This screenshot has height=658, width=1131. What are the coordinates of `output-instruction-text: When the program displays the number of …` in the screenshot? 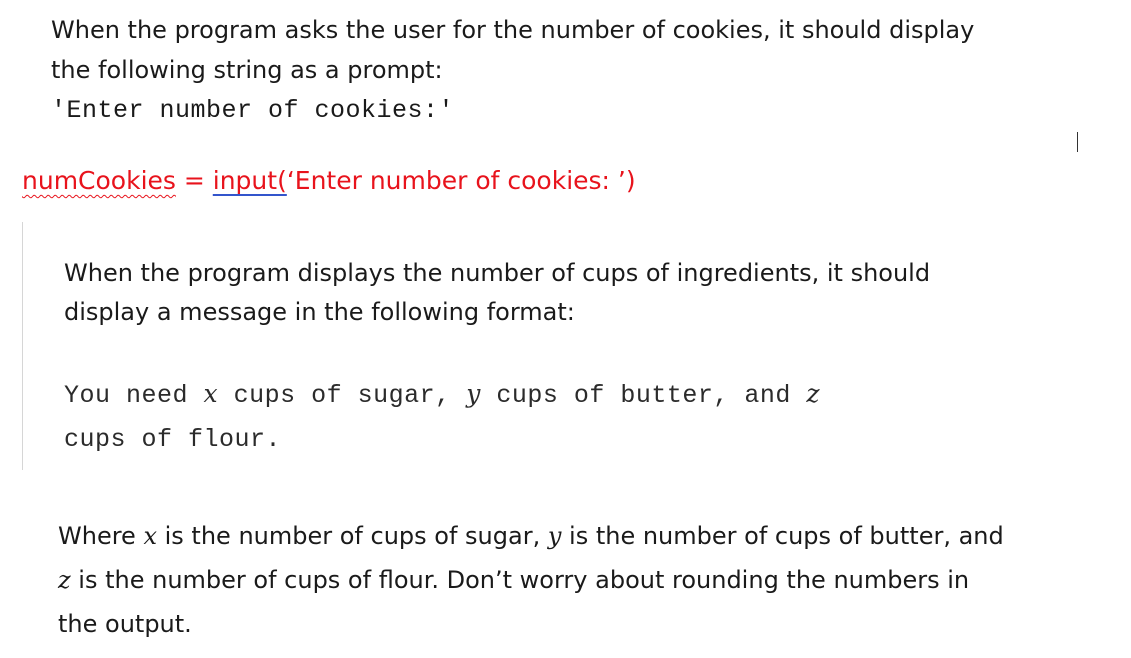 It's located at (564, 293).